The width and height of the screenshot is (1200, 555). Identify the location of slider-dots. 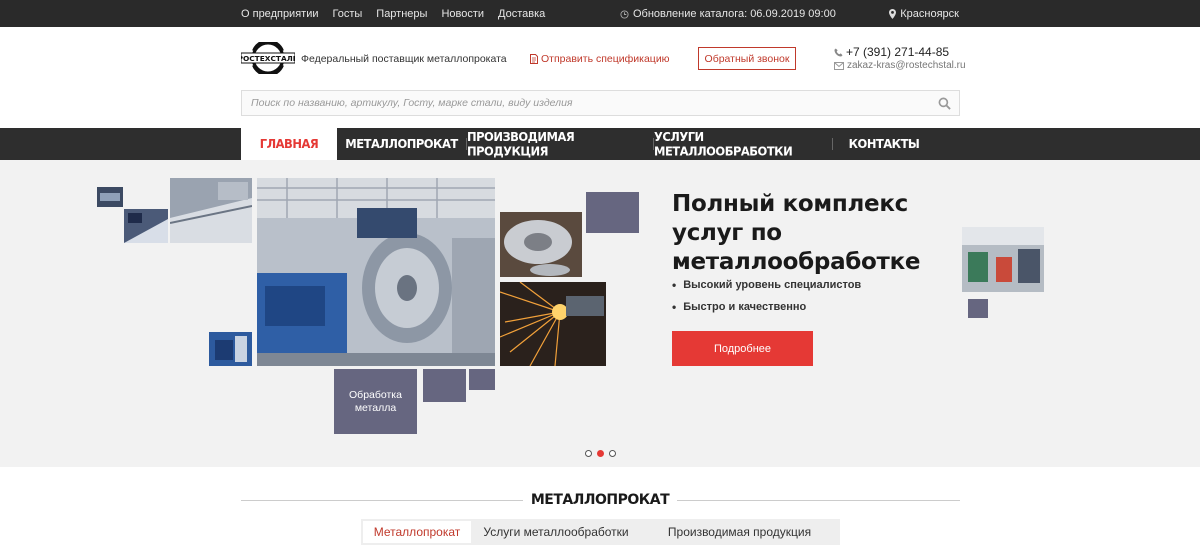
(600, 453).